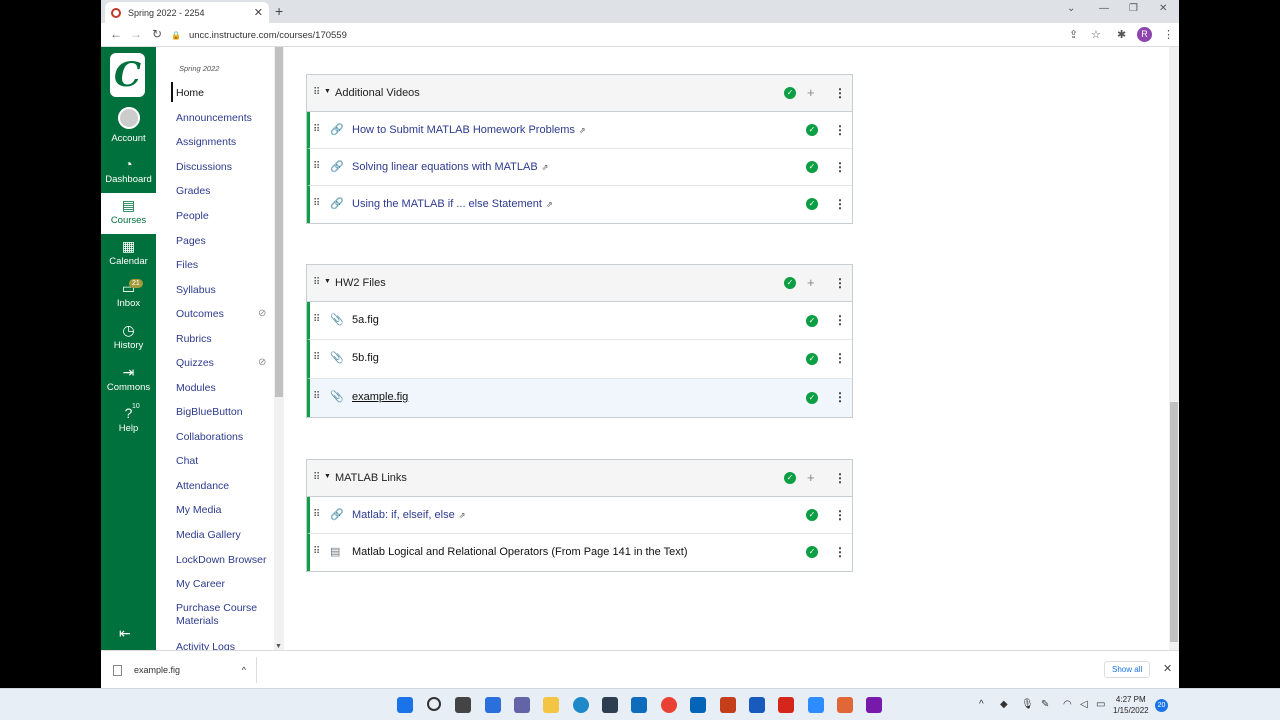 The width and height of the screenshot is (1280, 720). What do you see at coordinates (610, 705) in the screenshot?
I see `store-icon` at bounding box center [610, 705].